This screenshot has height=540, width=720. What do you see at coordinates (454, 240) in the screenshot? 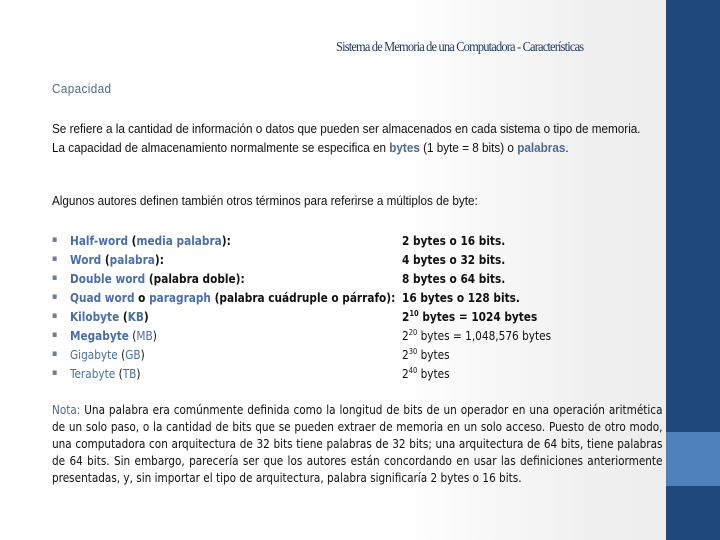
I see `term-value: 2 bytes o 16 bits.` at bounding box center [454, 240].